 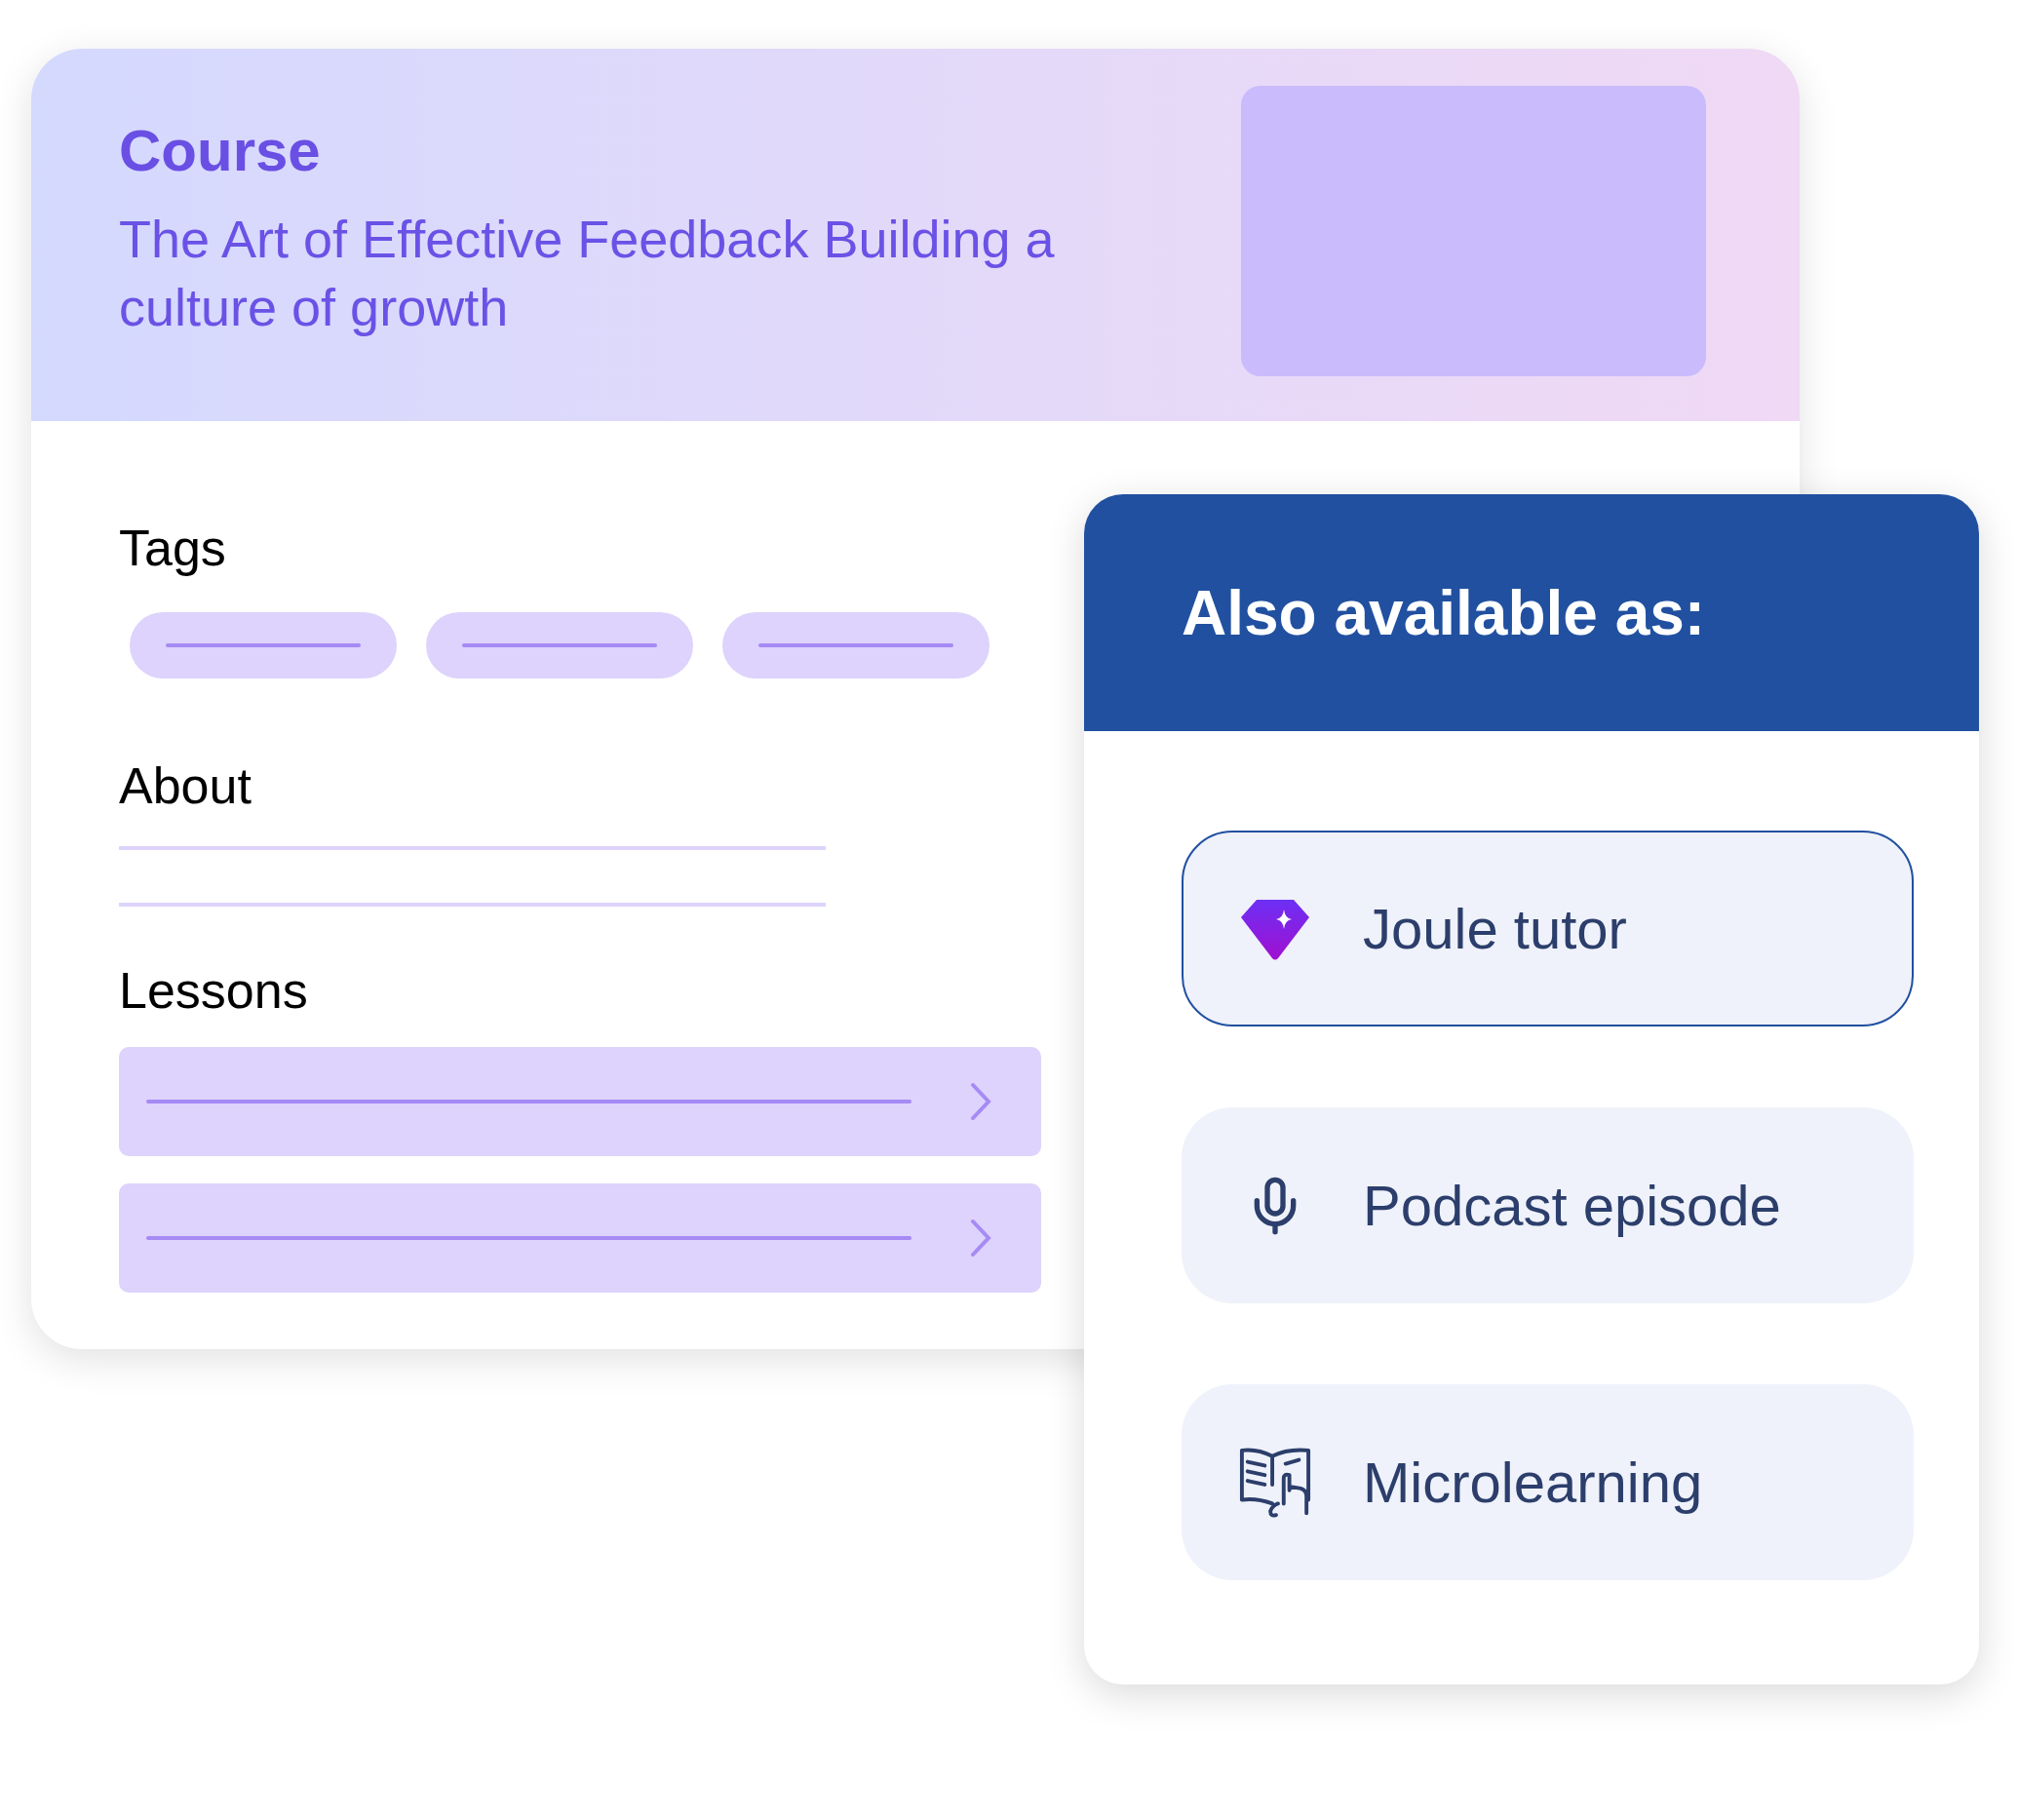 I want to click on section-heading: Tags, so click(x=173, y=548).